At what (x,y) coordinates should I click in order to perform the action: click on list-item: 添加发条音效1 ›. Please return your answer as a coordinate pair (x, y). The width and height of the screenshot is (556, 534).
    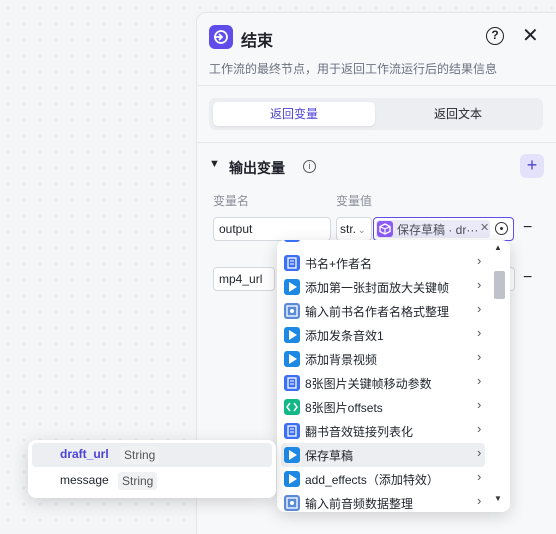
    Looking at the image, I should click on (383, 335).